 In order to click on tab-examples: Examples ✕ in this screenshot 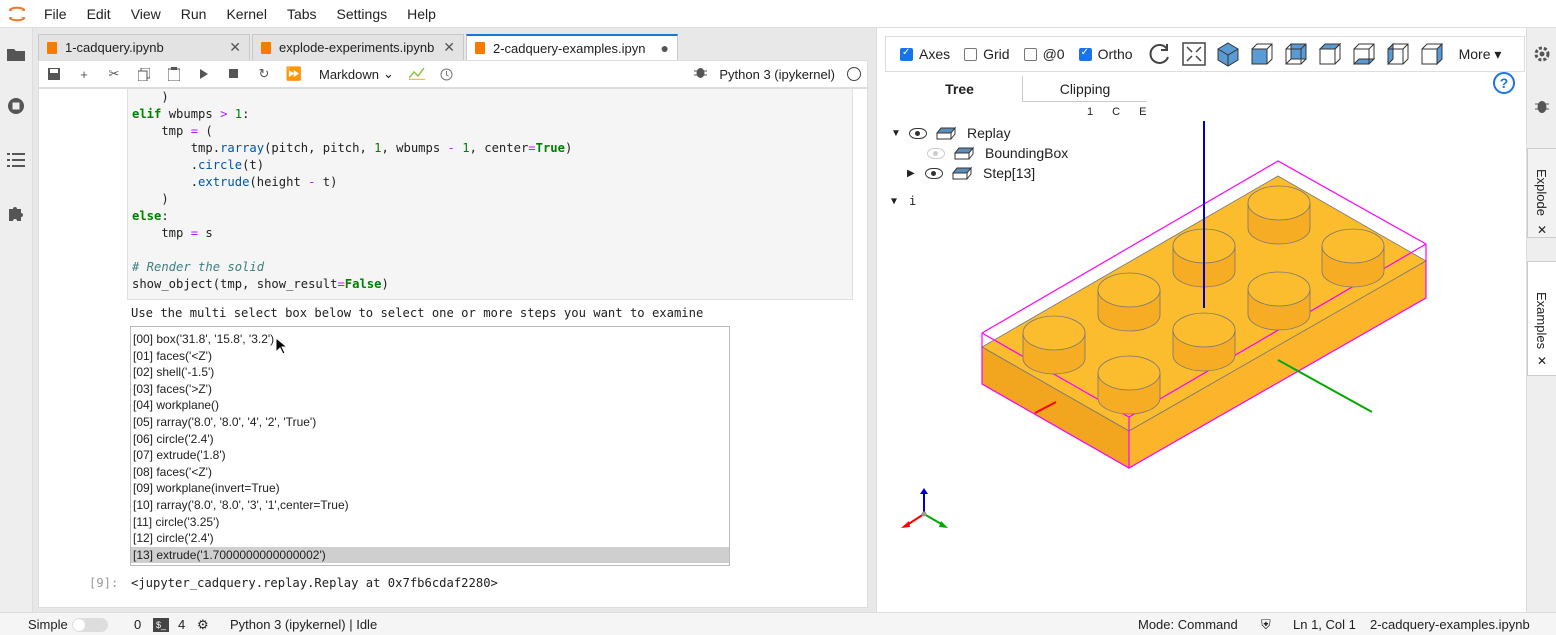, I will do `click(1541, 318)`.